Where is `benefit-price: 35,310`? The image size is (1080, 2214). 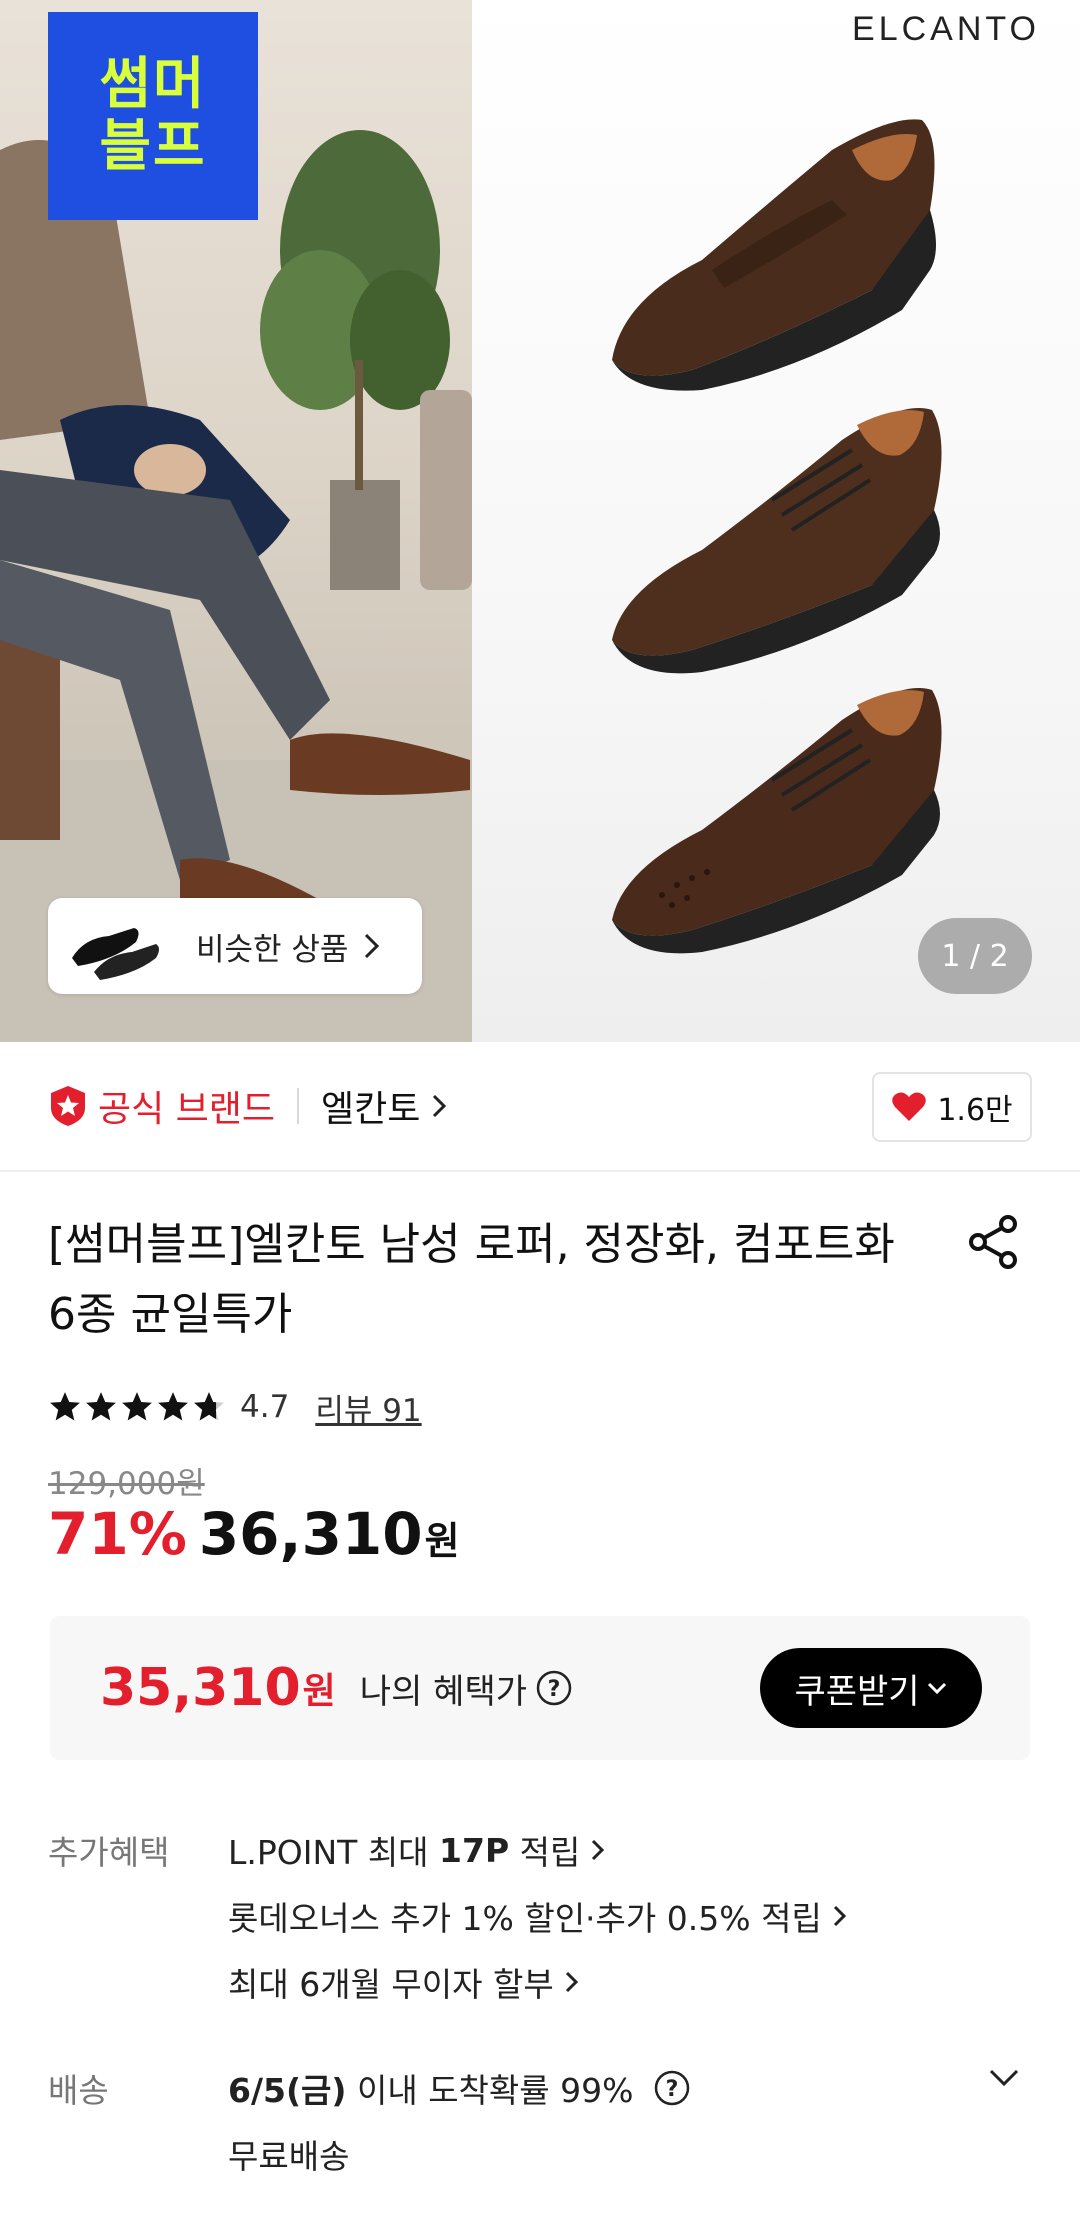
benefit-price: 35,310 is located at coordinates (200, 1688).